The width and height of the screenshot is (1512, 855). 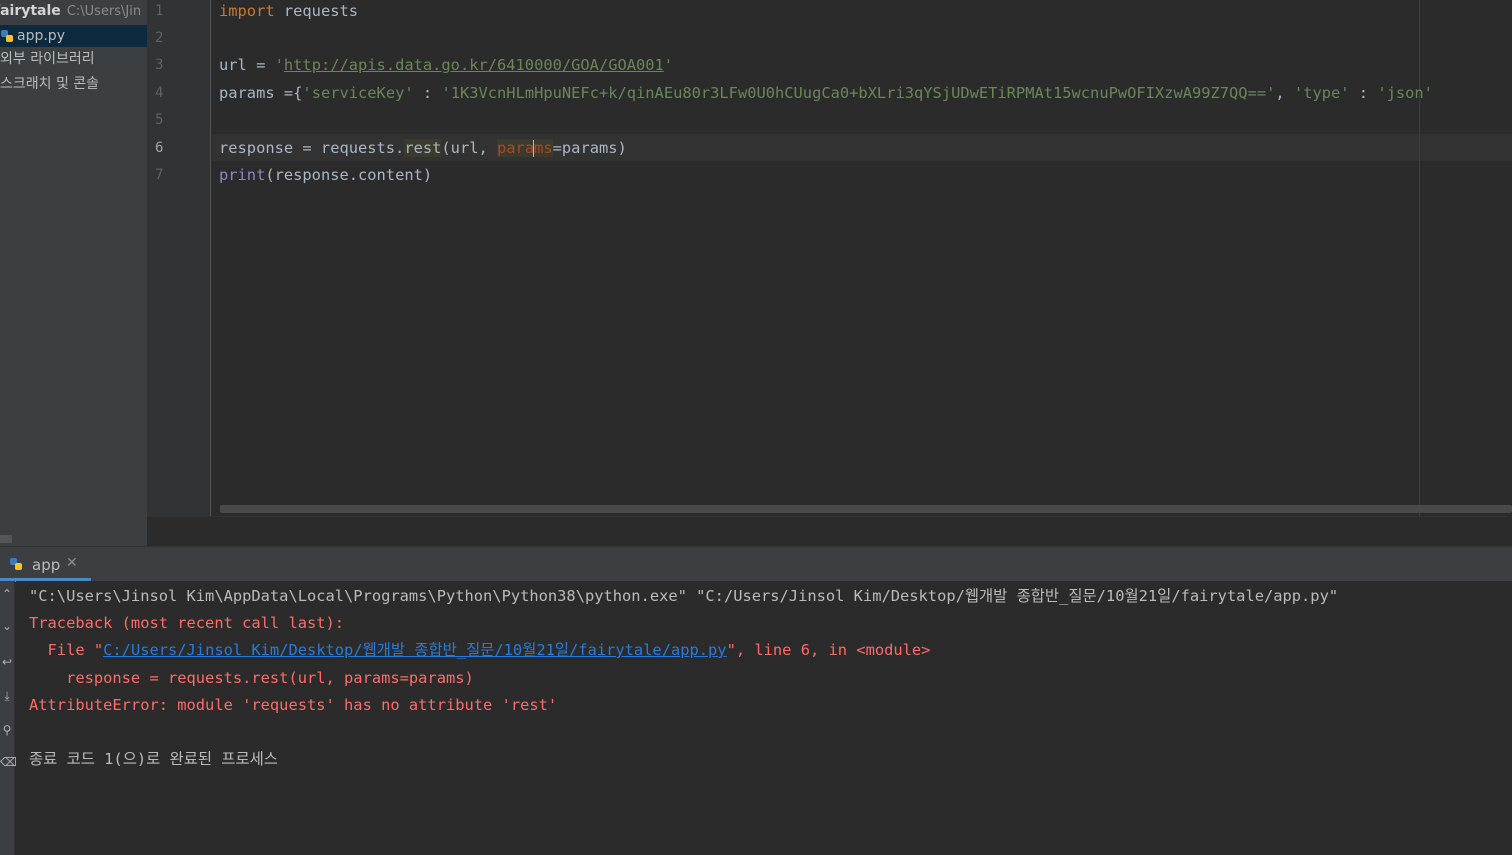 What do you see at coordinates (1284, 93) in the screenshot?
I see `comma: ,` at bounding box center [1284, 93].